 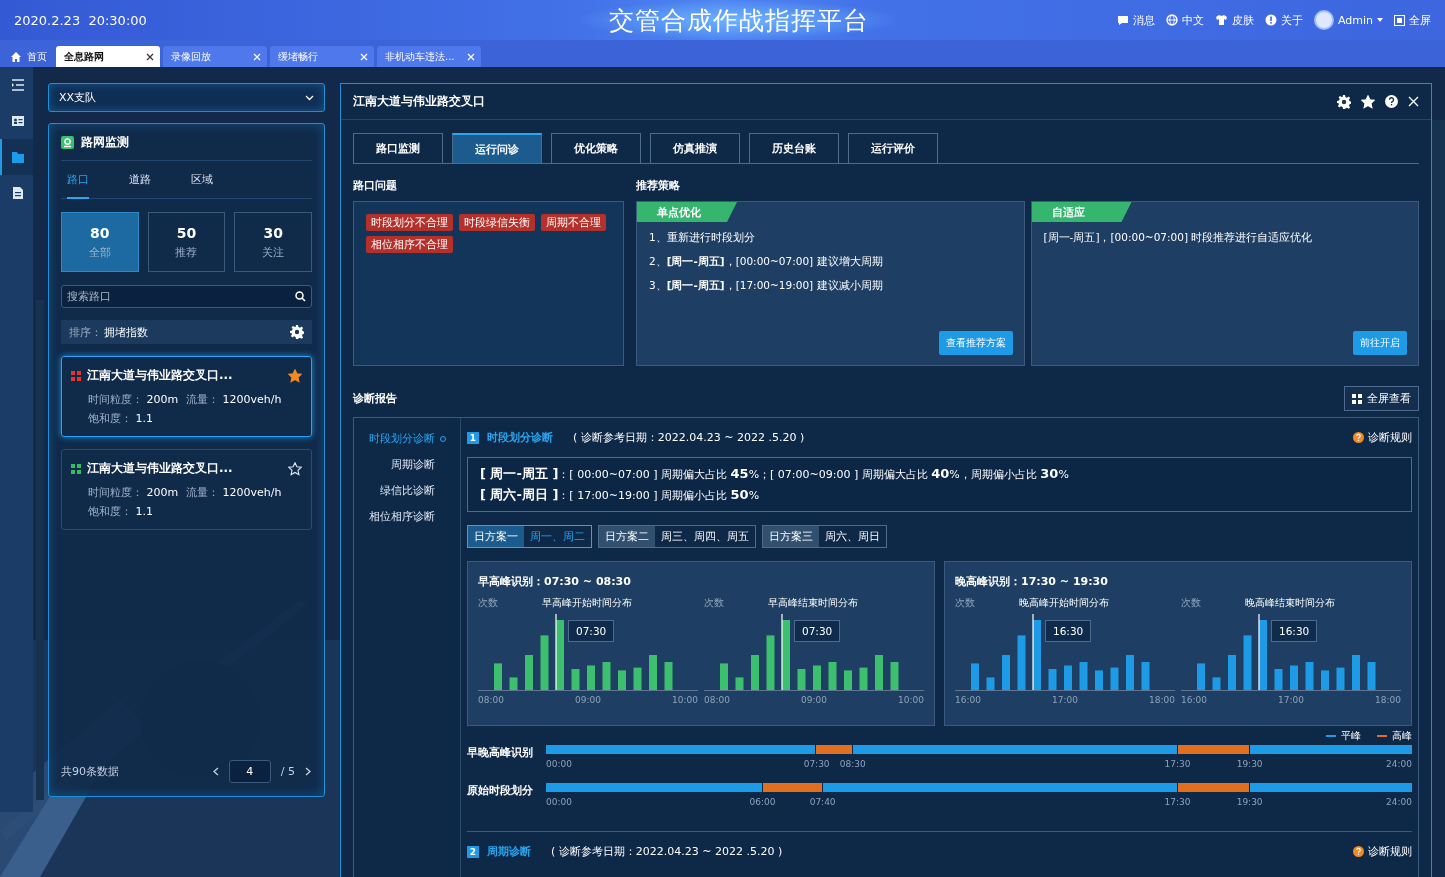 I want to click on globe-icon, so click(x=1171, y=20).